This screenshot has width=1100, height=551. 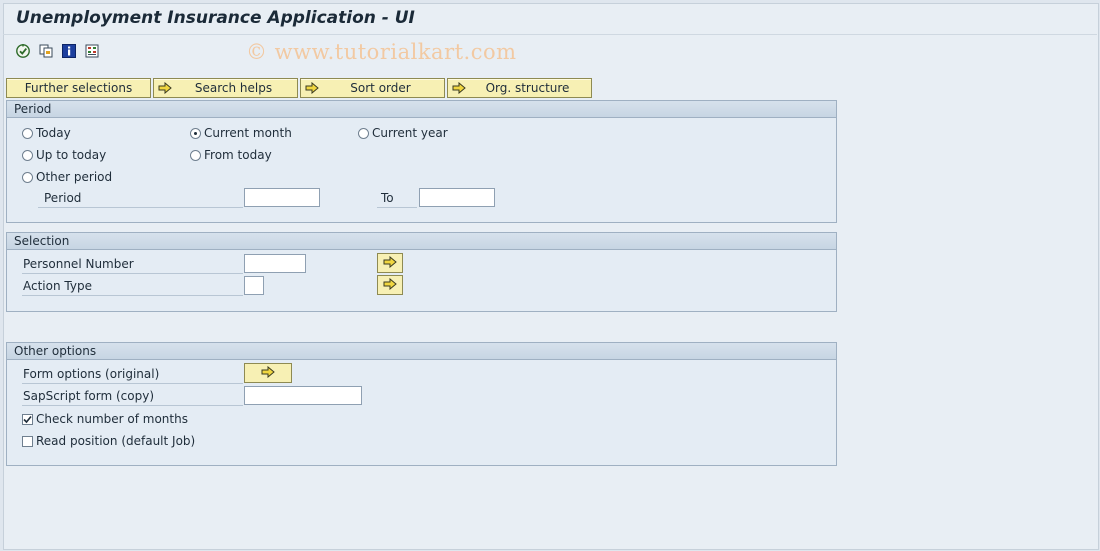 What do you see at coordinates (45, 50) in the screenshot?
I see `variant-icon` at bounding box center [45, 50].